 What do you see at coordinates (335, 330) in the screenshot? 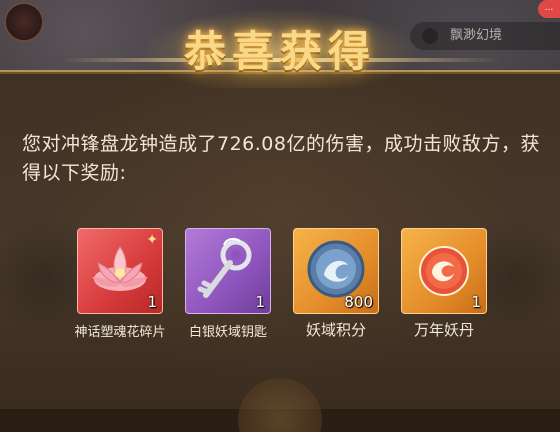
I see `reward-name: 妖域积分` at bounding box center [335, 330].